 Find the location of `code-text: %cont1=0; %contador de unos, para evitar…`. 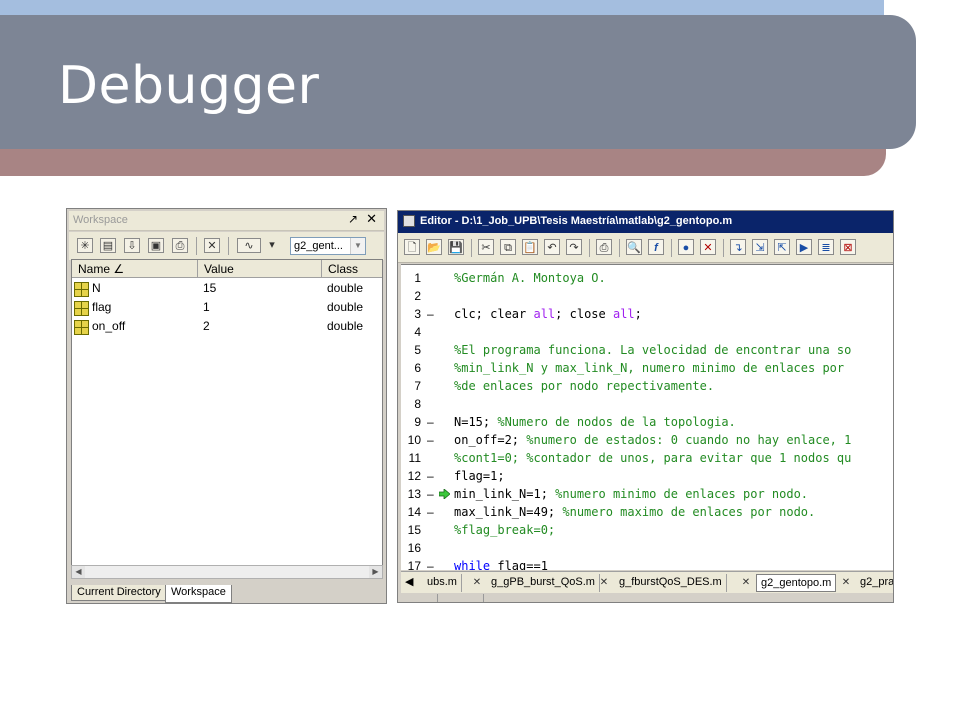

code-text: %cont1=0; %contador de unos, para evitar… is located at coordinates (652, 458).